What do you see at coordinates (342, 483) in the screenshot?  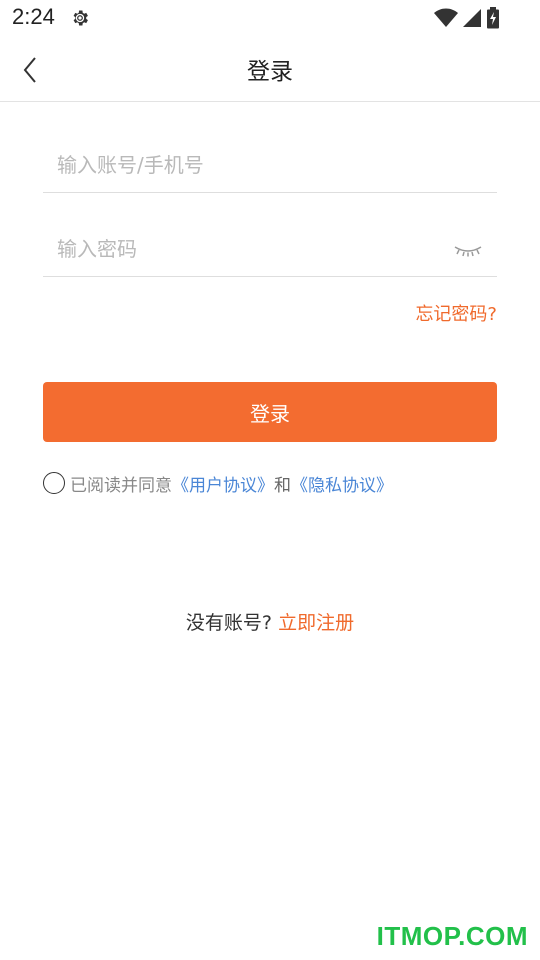 I see `privacy-policy-link: 《隐私协议》` at bounding box center [342, 483].